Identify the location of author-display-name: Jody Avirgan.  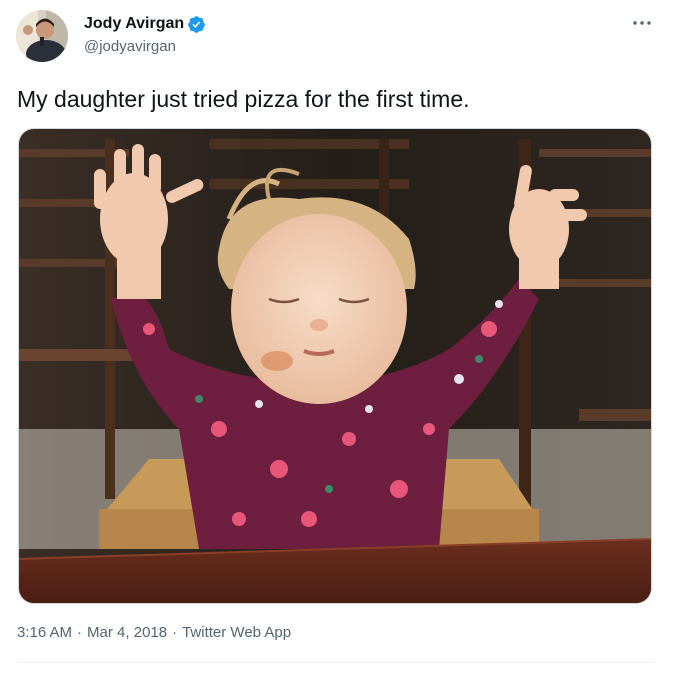
(134, 24).